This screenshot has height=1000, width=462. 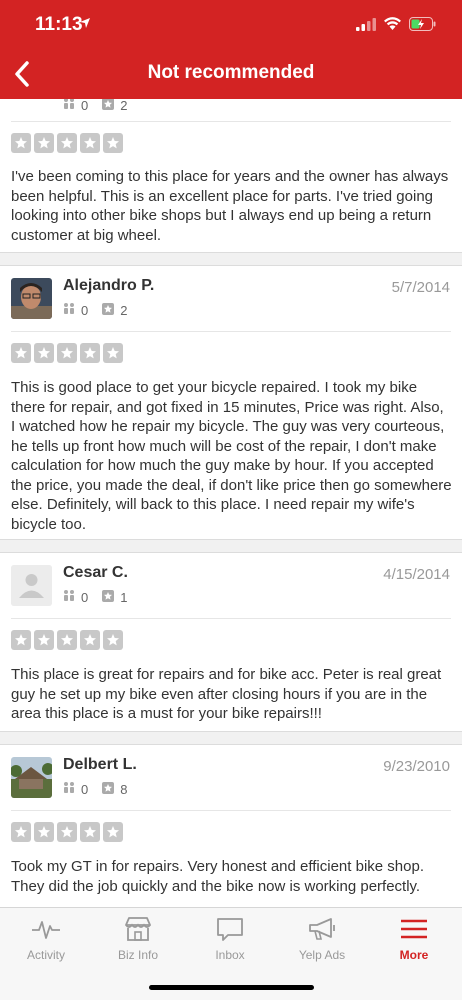 What do you see at coordinates (124, 597) in the screenshot?
I see `reviews-count: 1` at bounding box center [124, 597].